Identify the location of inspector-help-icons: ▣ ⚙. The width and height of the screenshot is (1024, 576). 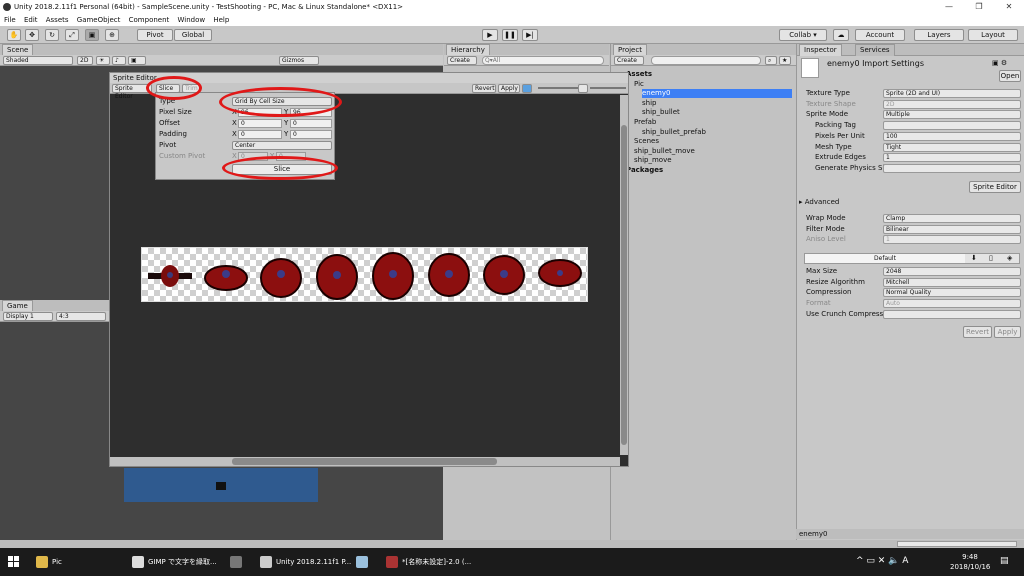
(999, 63).